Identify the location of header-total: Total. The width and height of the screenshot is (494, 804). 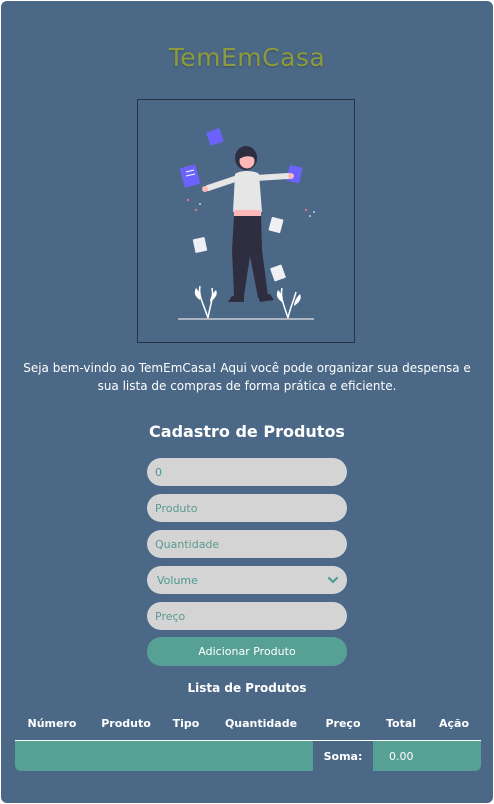
(401, 723).